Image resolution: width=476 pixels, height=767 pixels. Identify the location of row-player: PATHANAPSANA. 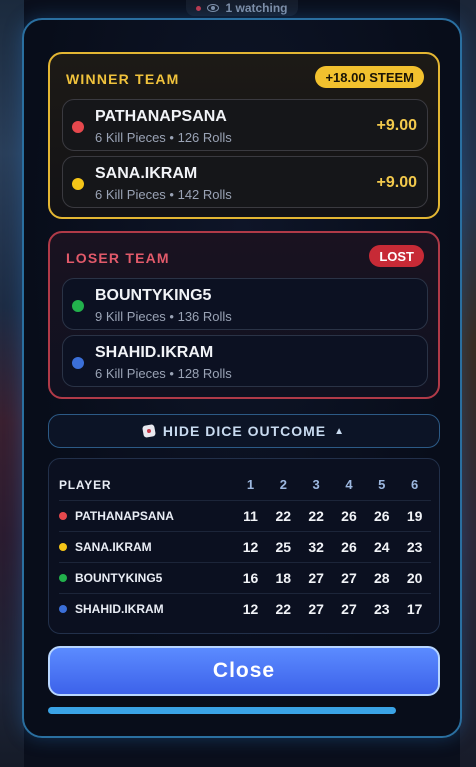
(146, 516).